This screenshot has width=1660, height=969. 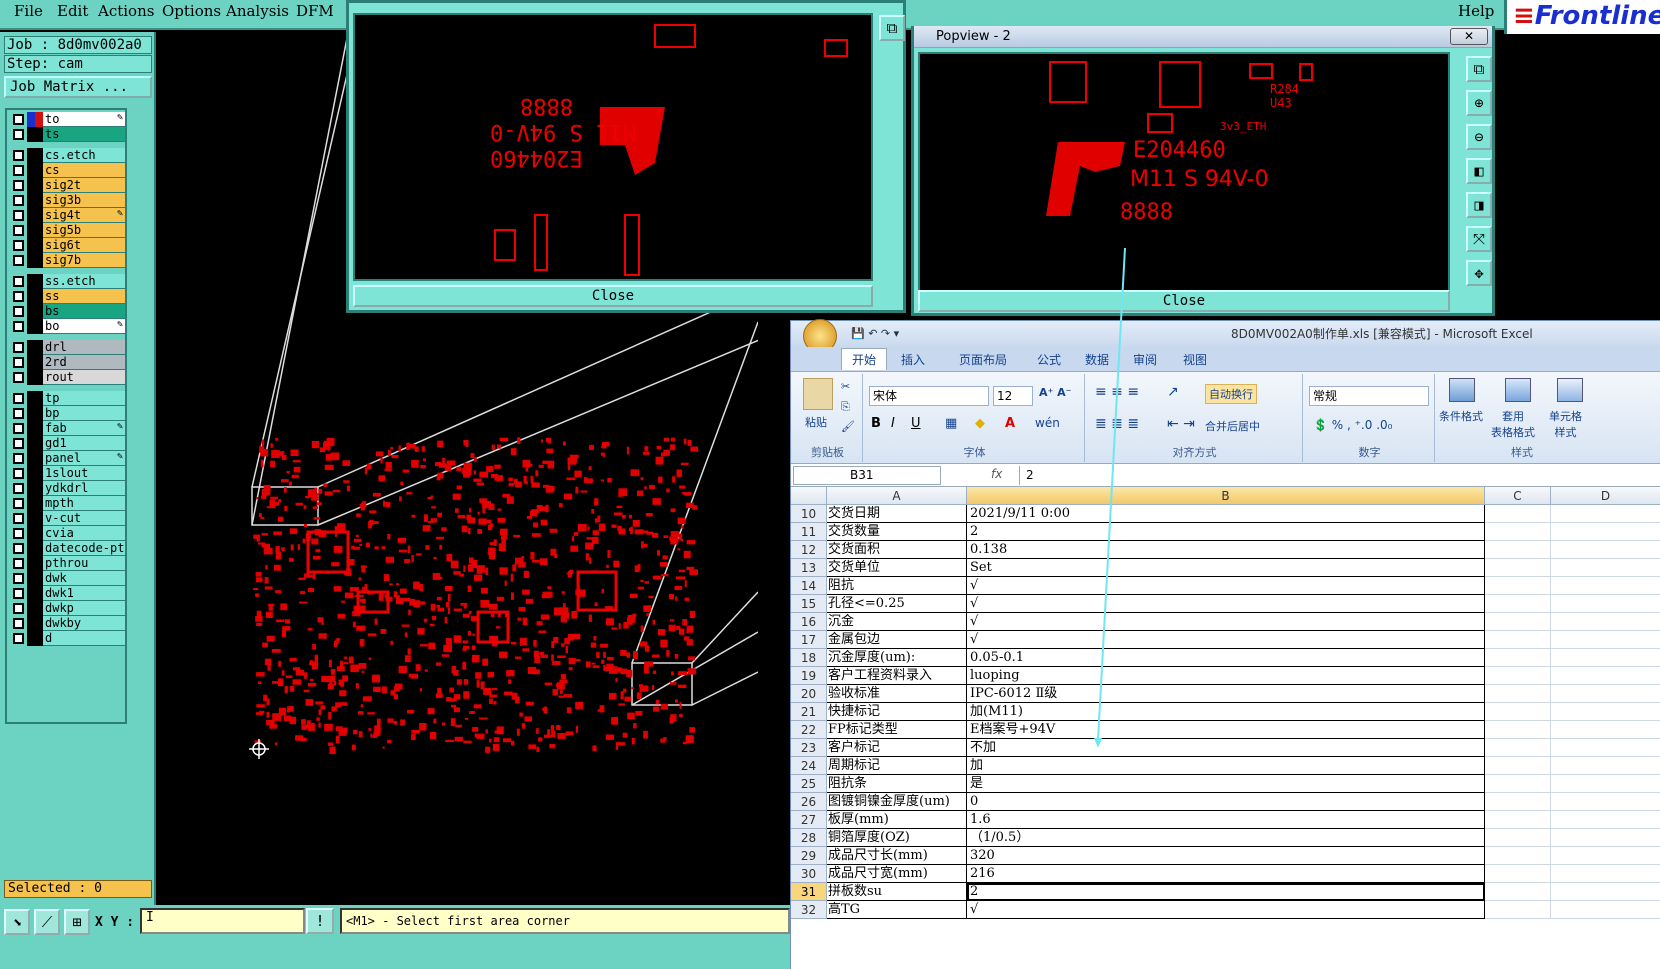 I want to click on row-header: 21, so click(x=809, y=712).